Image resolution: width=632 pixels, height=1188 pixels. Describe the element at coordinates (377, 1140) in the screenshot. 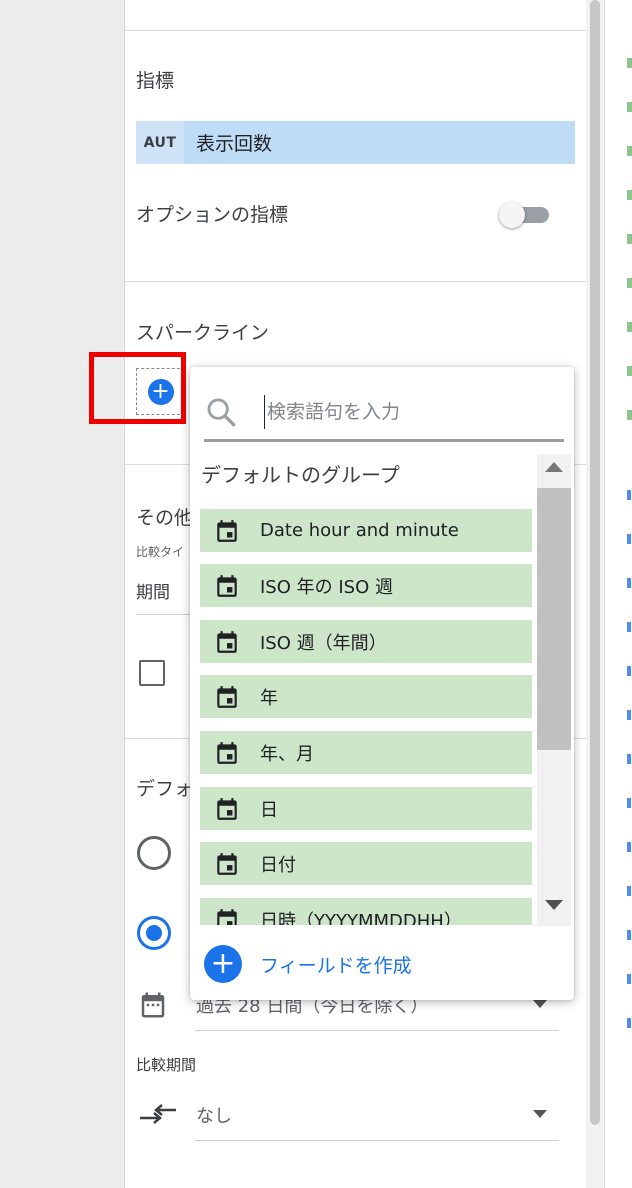

I see `comparison-select-underline` at that location.